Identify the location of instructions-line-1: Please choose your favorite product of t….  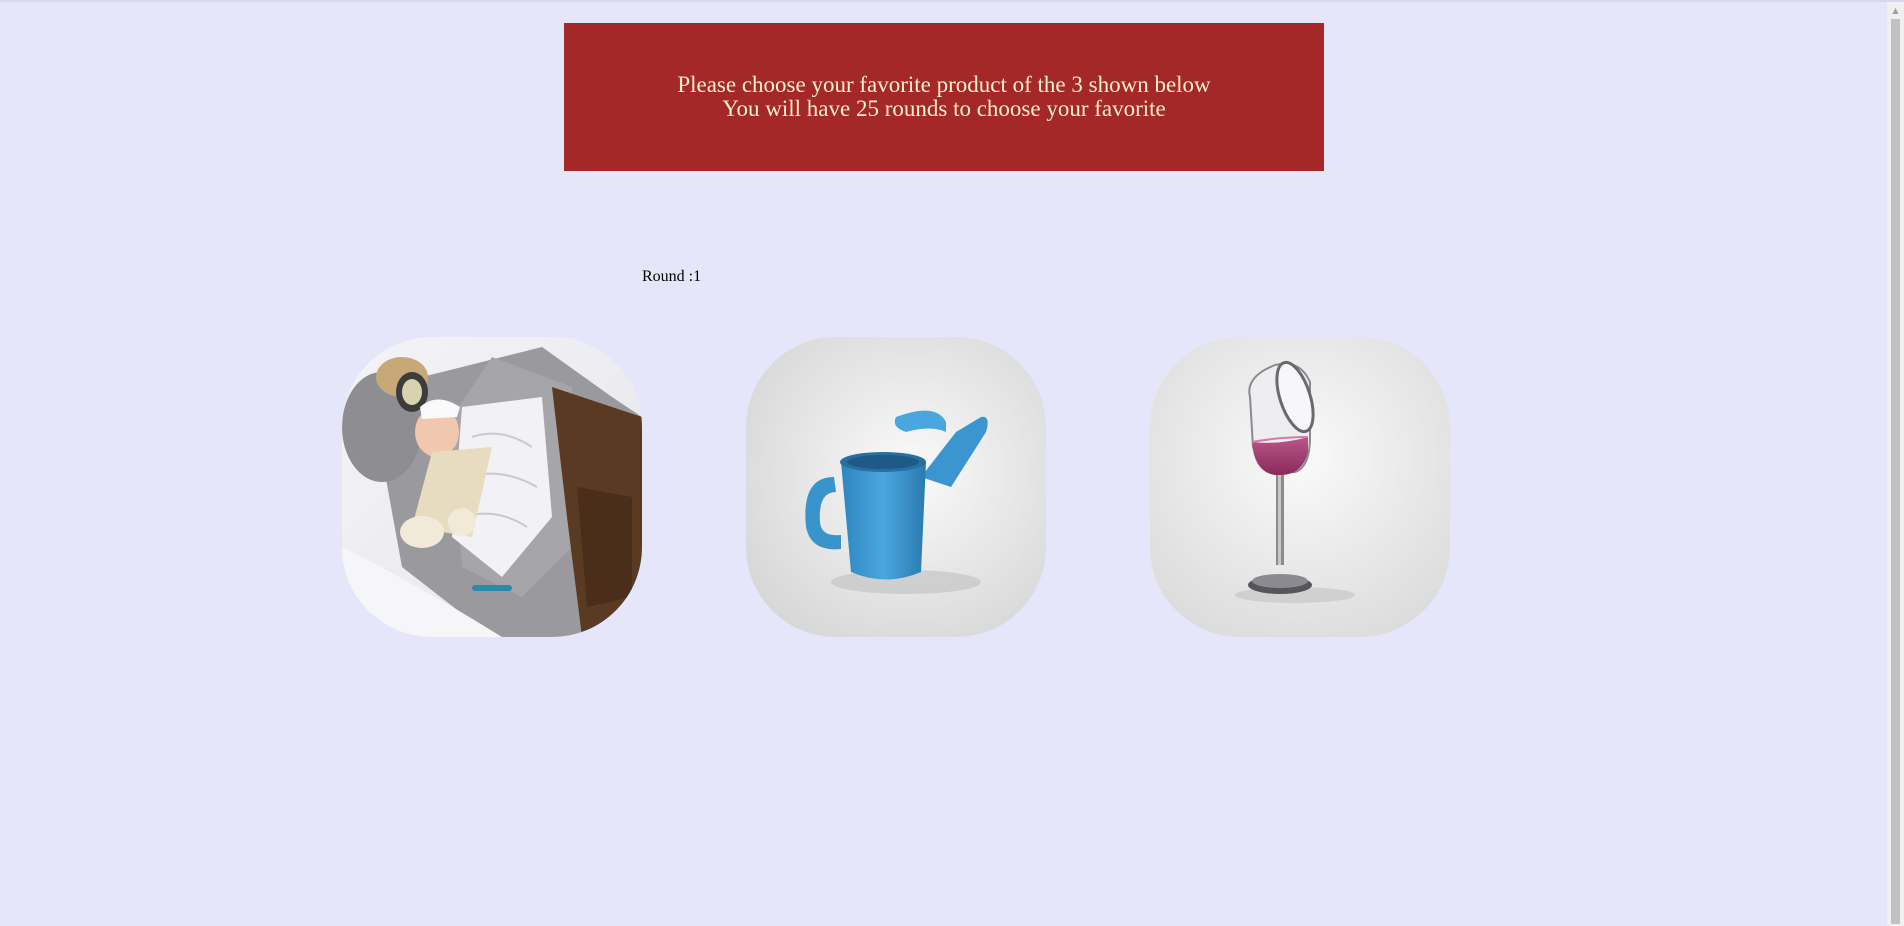
(944, 84).